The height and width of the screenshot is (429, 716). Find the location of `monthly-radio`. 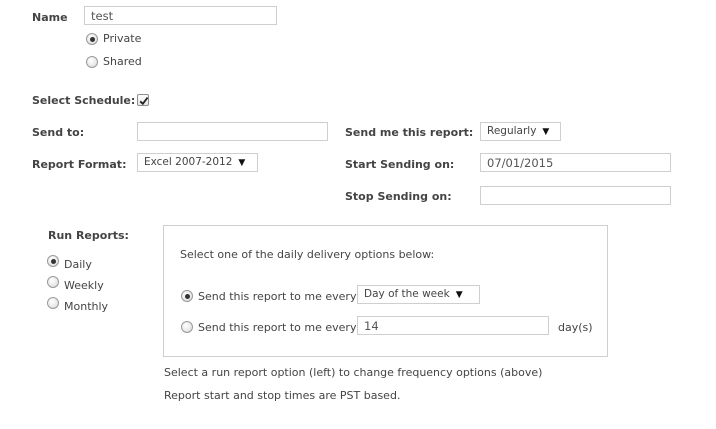

monthly-radio is located at coordinates (53, 303).